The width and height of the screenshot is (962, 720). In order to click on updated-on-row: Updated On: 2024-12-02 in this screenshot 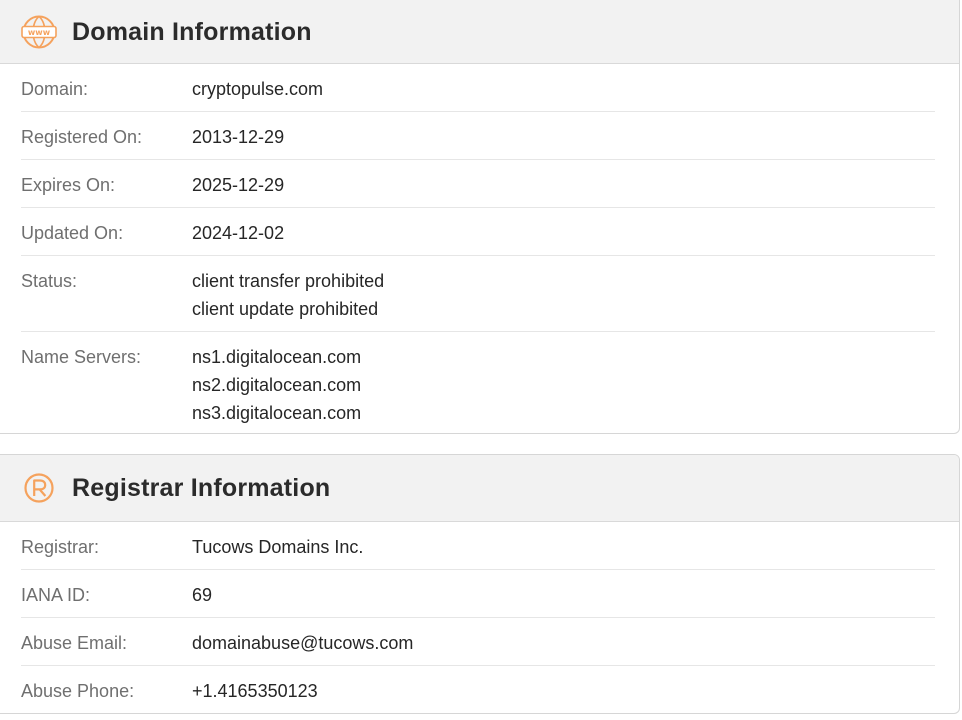, I will do `click(478, 232)`.